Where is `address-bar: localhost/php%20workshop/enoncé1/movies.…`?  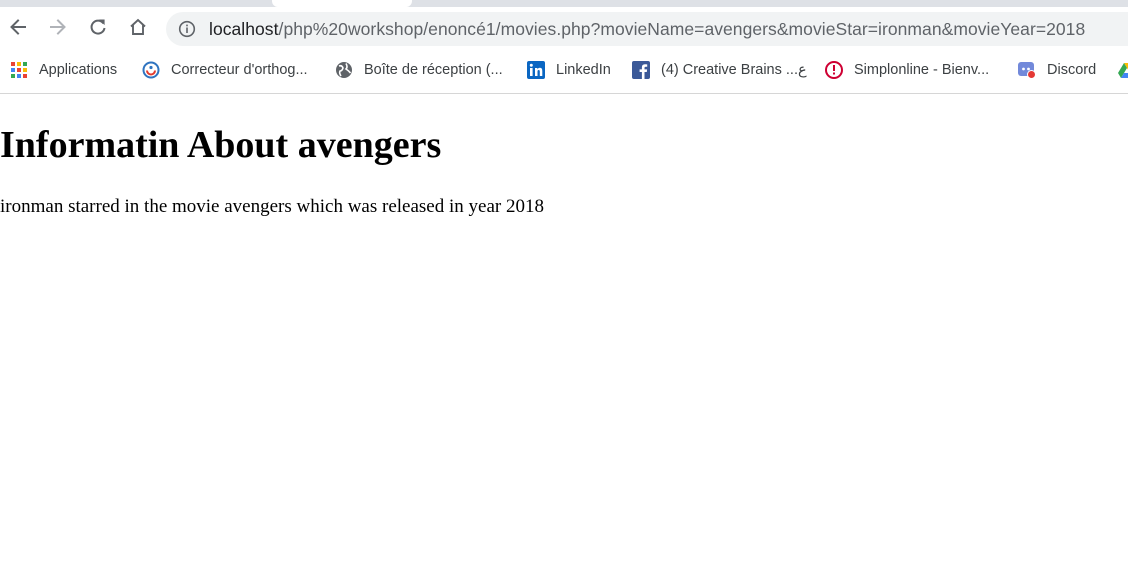
address-bar: localhost/php%20workshop/enoncé1/movies.… is located at coordinates (647, 29).